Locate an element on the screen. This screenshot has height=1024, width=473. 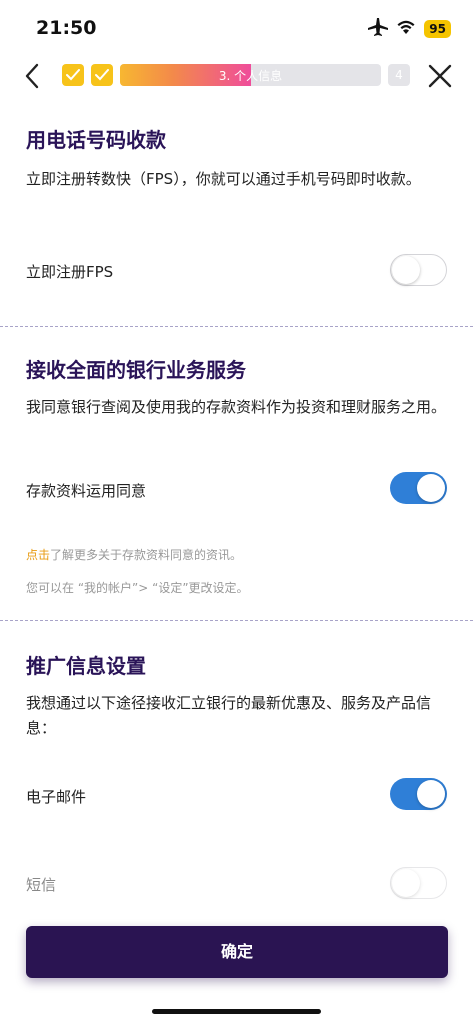
progress-label: 3. 个人信息 is located at coordinates (250, 76).